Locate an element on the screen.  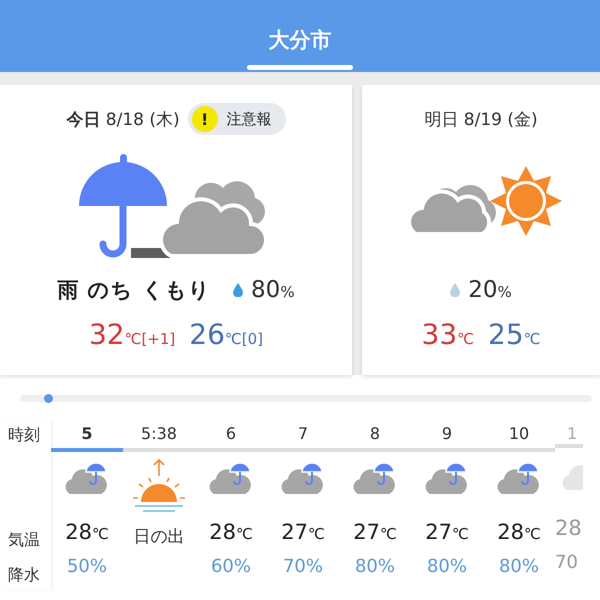
sunrise-label: 日の出 is located at coordinates (159, 537).